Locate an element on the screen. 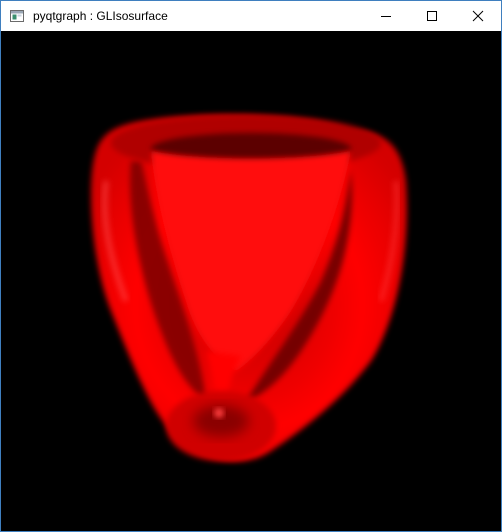 The width and height of the screenshot is (502, 532). window-app-icon is located at coordinates (17, 16).